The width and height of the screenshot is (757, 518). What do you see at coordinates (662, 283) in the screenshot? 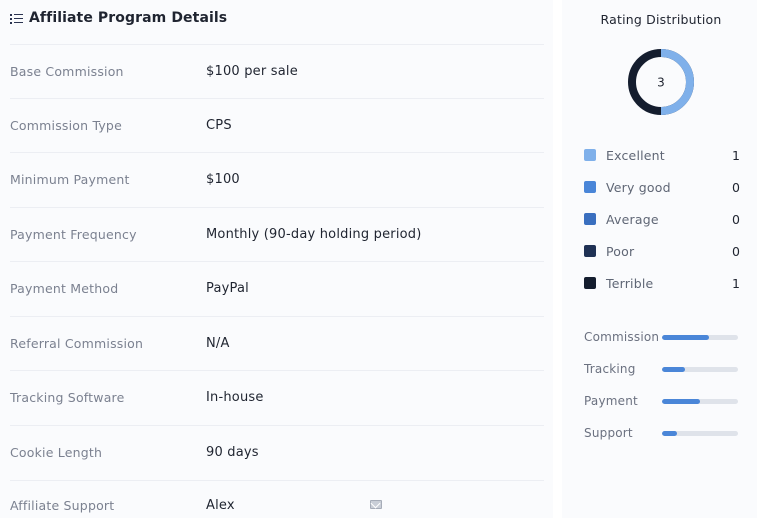
I see `legend-item-terrible: Terrible 1` at bounding box center [662, 283].